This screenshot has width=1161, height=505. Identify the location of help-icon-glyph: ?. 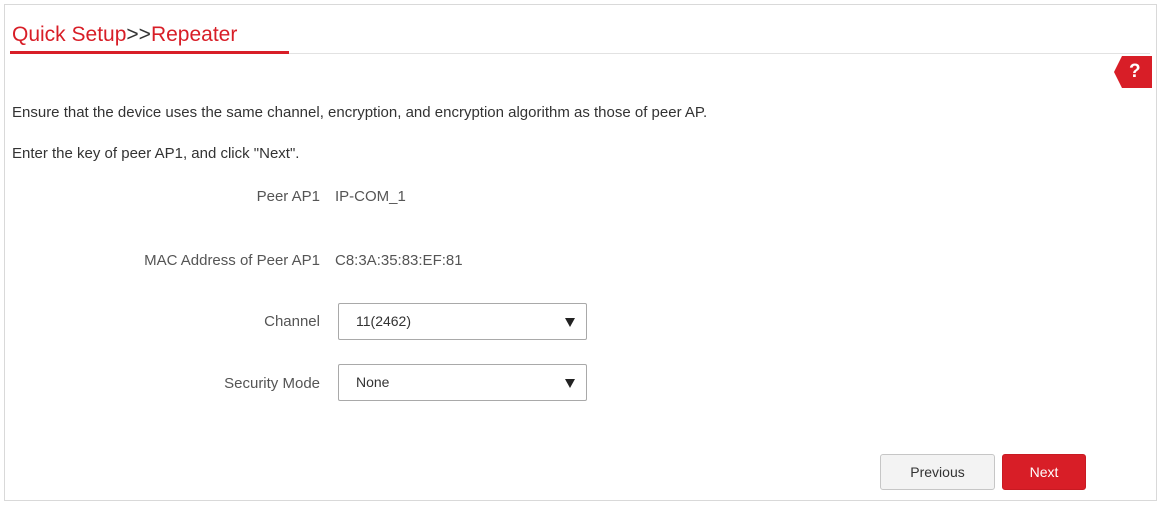
(1135, 71).